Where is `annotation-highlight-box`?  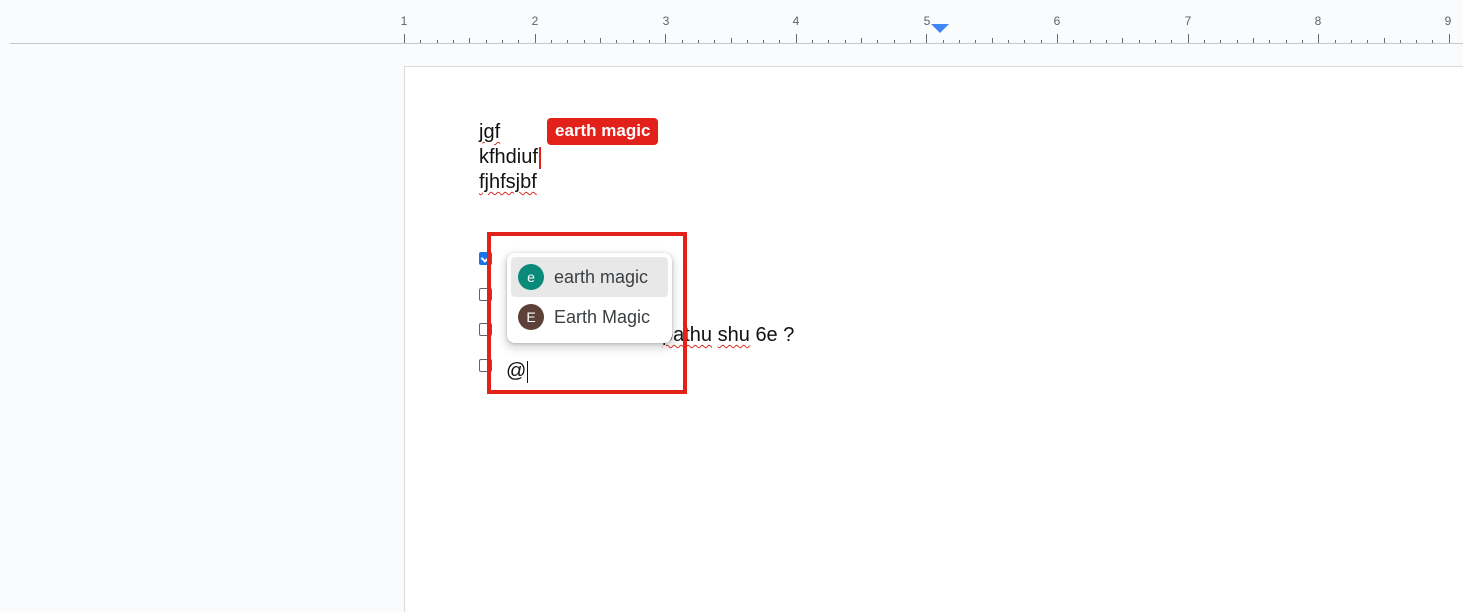
annotation-highlight-box is located at coordinates (587, 313).